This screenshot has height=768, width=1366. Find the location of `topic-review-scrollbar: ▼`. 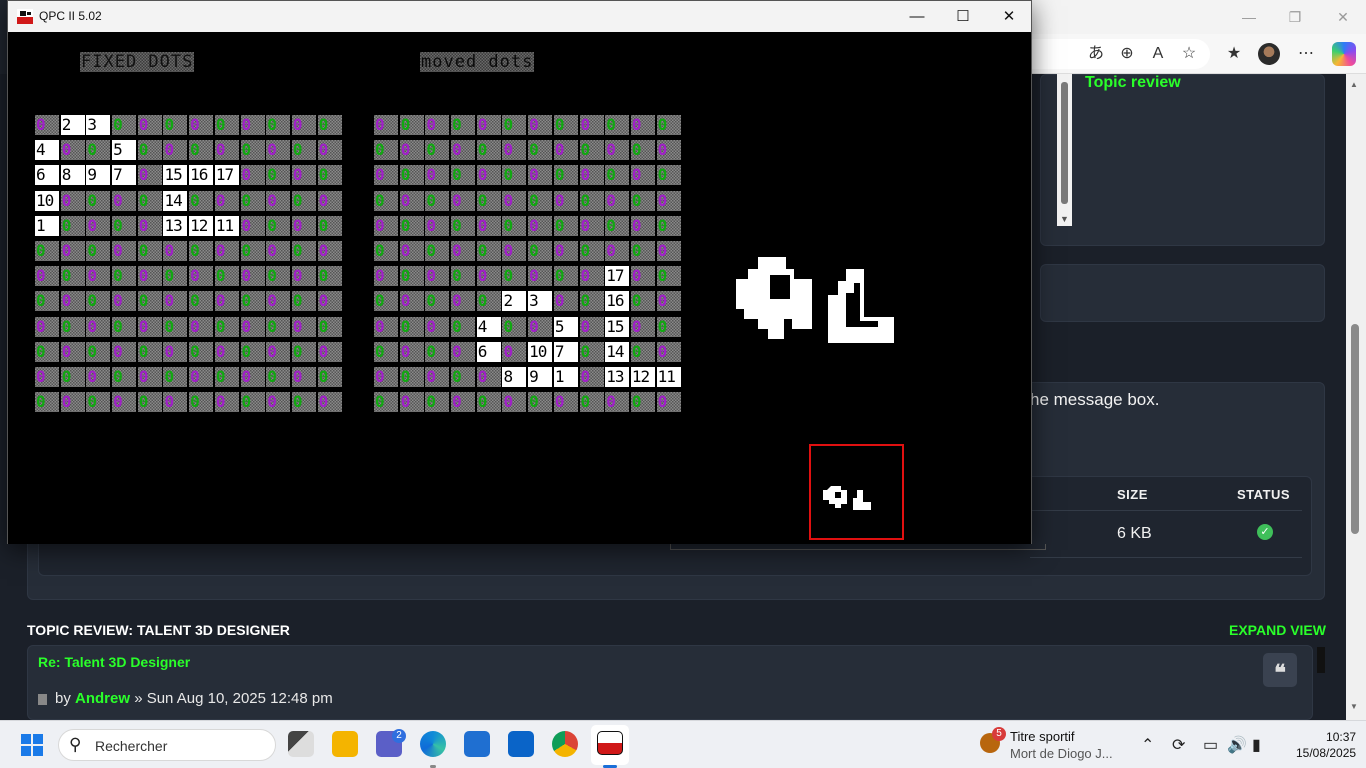

topic-review-scrollbar: ▼ is located at coordinates (1064, 150).